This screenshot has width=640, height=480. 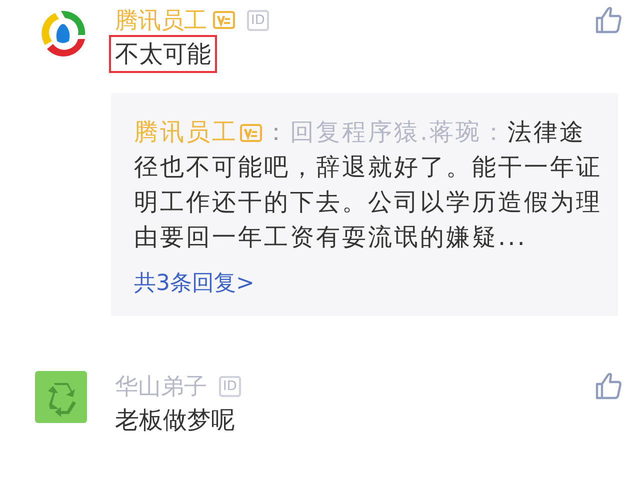 What do you see at coordinates (194, 283) in the screenshot?
I see `more-replies-link: 共3条回复>` at bounding box center [194, 283].